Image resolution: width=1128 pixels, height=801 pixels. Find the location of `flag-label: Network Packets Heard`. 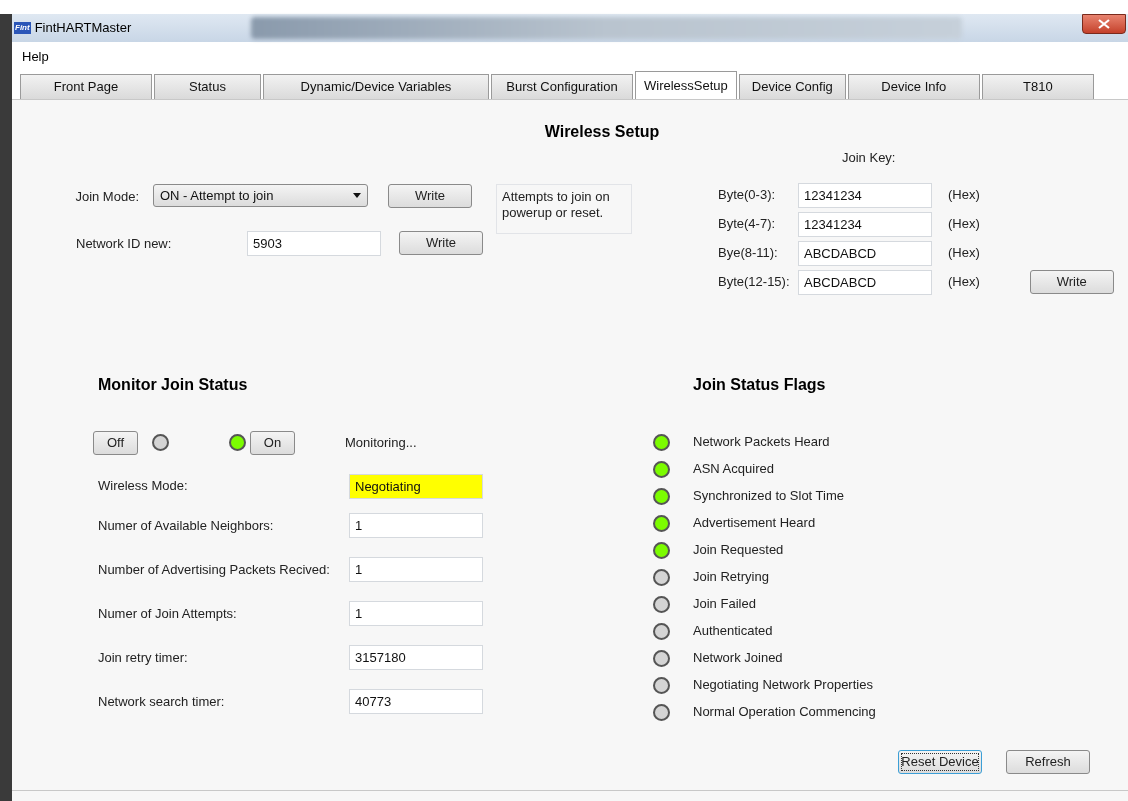

flag-label: Network Packets Heard is located at coordinates (761, 442).